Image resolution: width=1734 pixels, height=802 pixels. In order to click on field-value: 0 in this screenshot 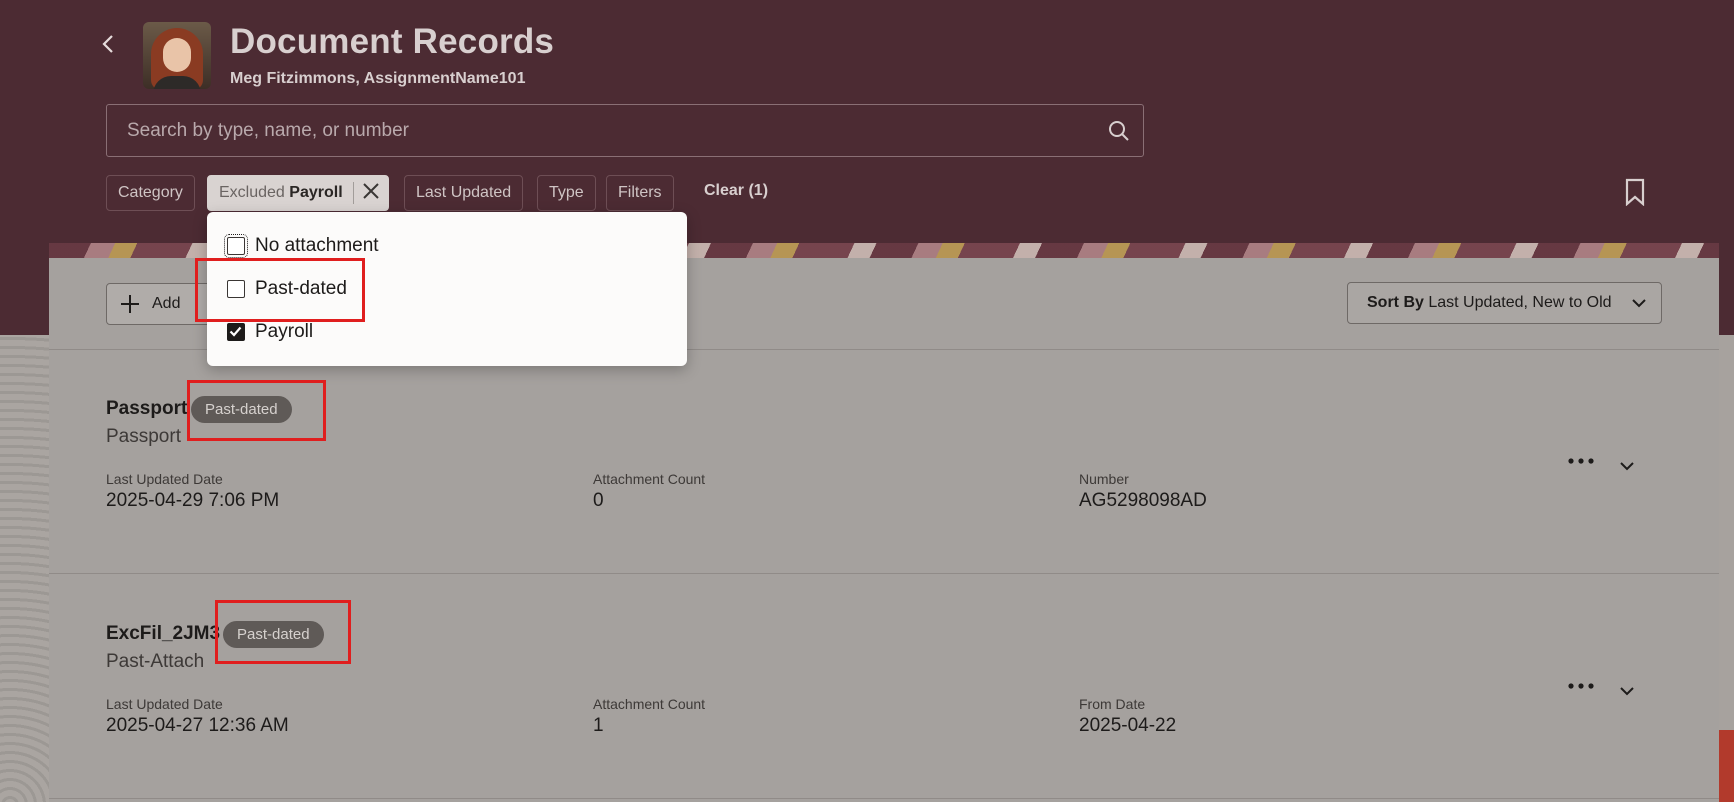, I will do `click(598, 500)`.